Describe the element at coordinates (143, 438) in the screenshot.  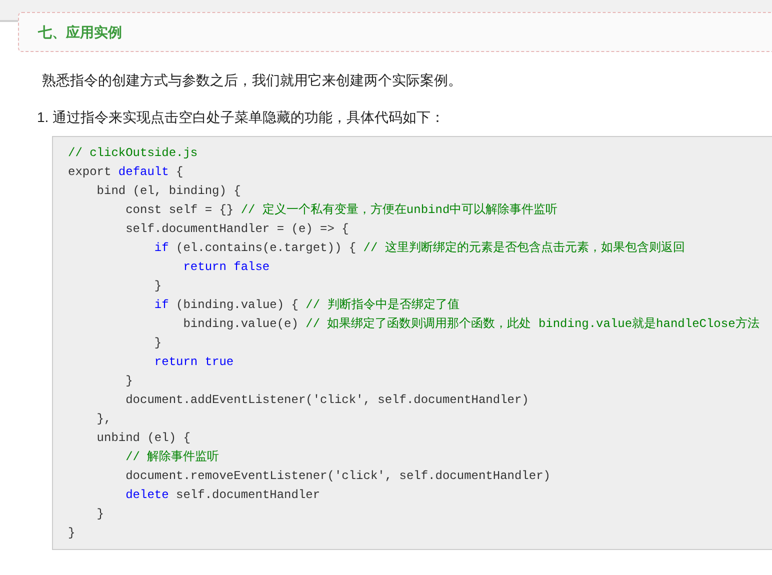
I see `code-line: unbind (el) {` at that location.